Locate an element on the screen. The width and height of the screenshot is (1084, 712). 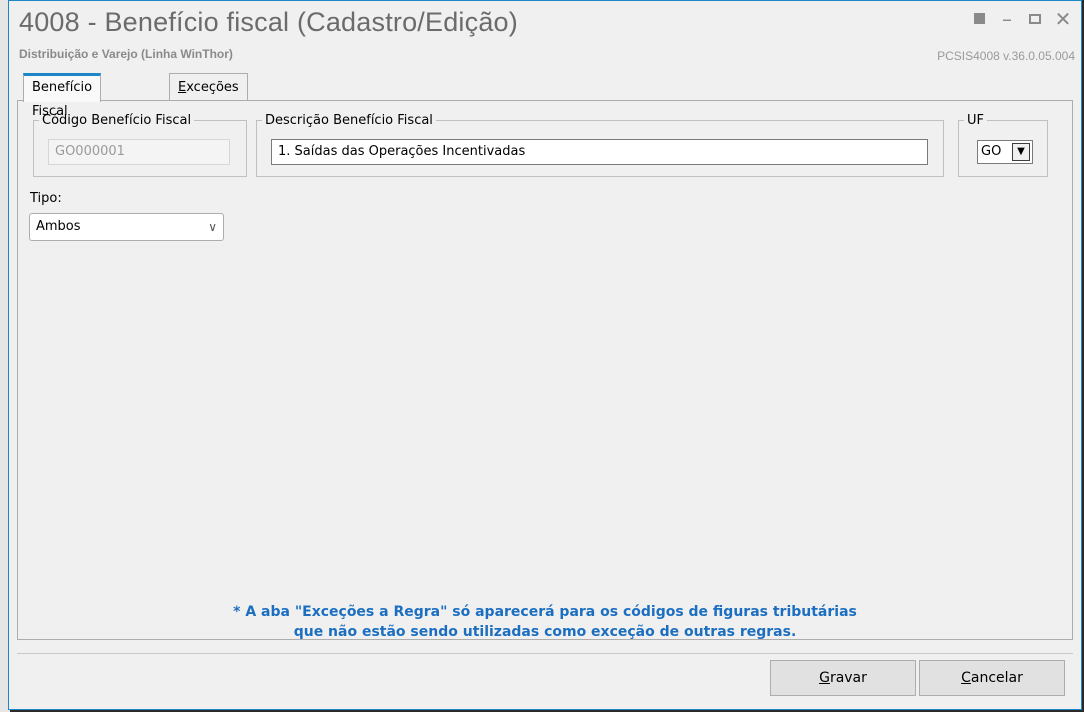
tipo-value: Ambos is located at coordinates (58, 226).